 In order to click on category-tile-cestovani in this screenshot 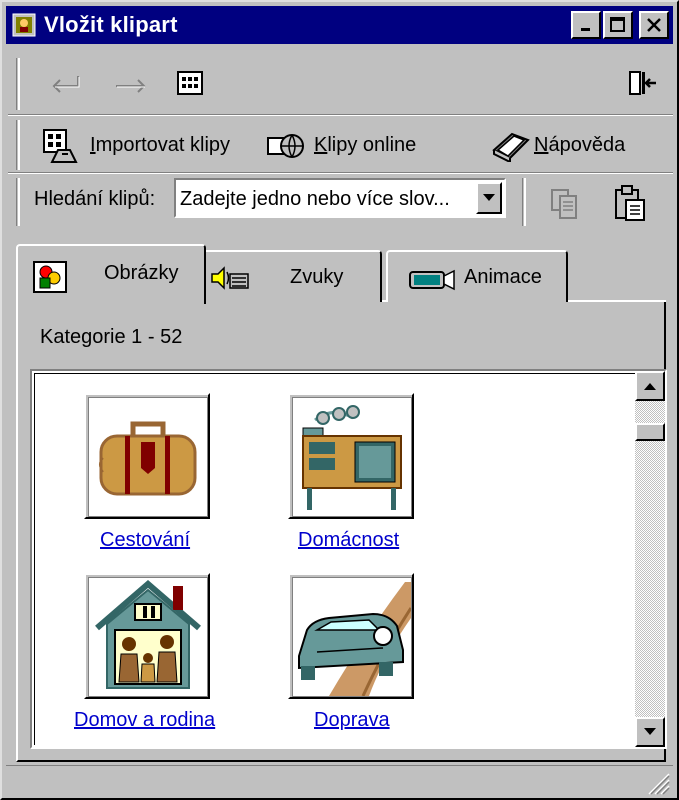, I will do `click(147, 456)`.